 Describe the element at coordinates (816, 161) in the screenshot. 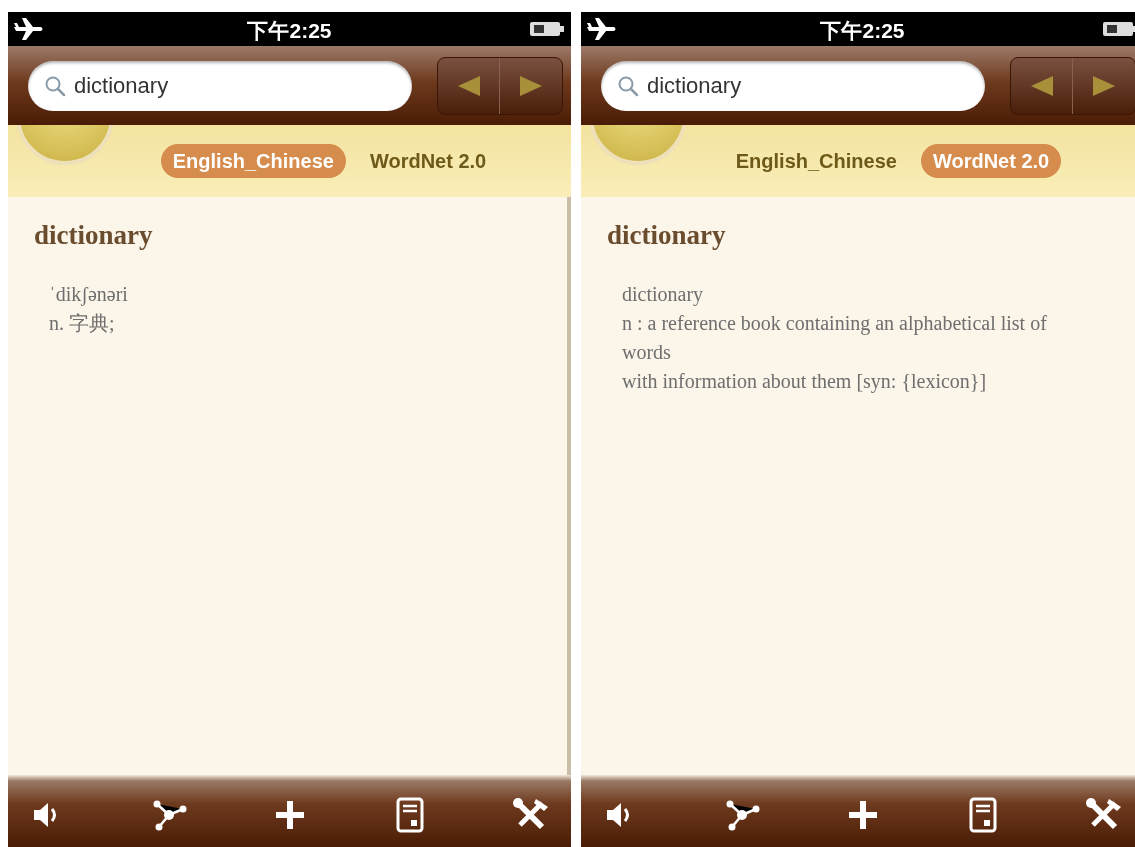

I see `dictionary-tab: English_Chinese` at that location.